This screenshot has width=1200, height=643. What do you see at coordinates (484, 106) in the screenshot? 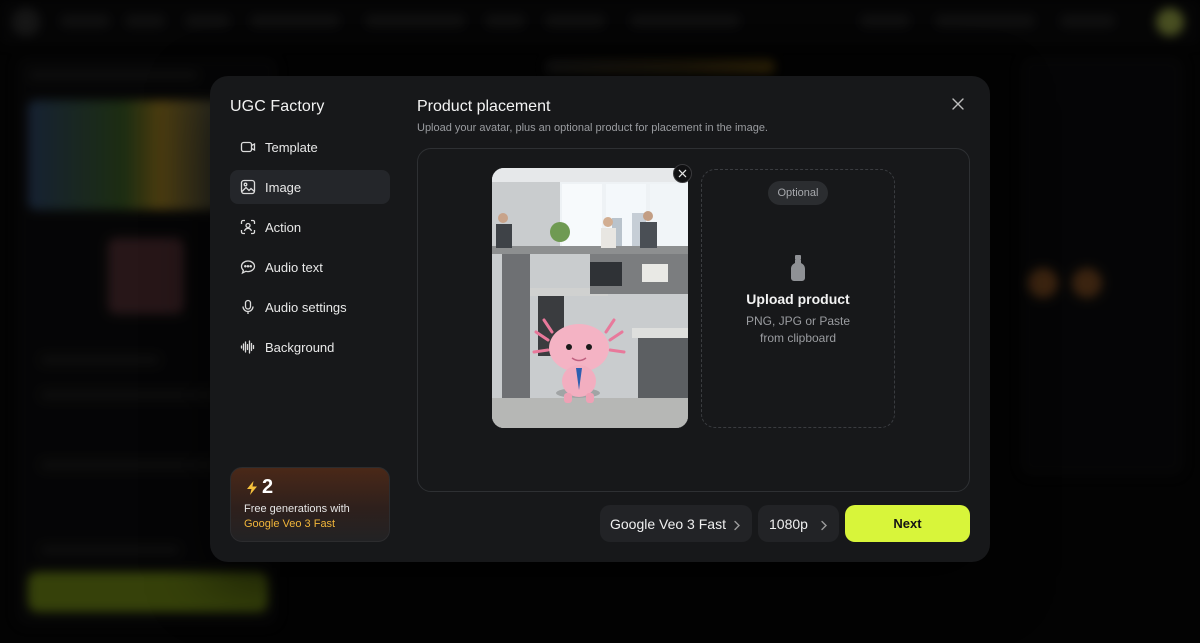
I see `content-title: Product placement` at bounding box center [484, 106].